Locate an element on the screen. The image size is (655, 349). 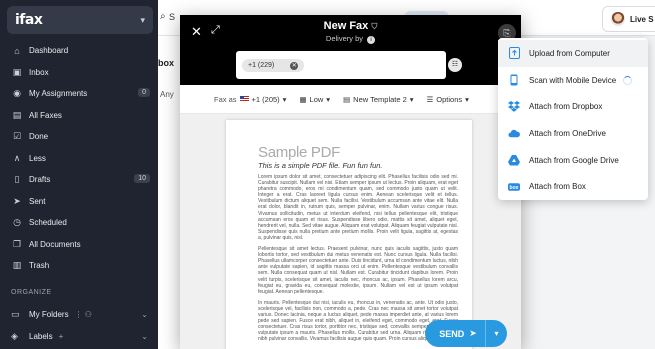
organize-section-title: ORGANIZE is located at coordinates (31, 292).